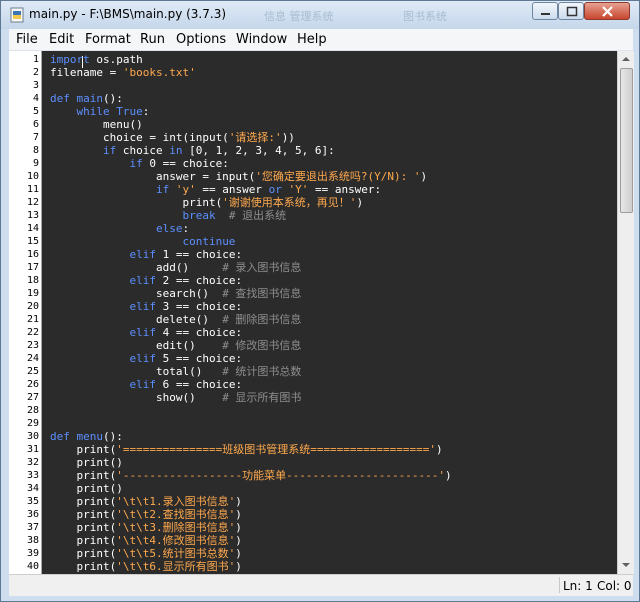 This screenshot has width=640, height=602. Describe the element at coordinates (175, 397) in the screenshot. I see `code-line: show() # 显示所有图书` at that location.